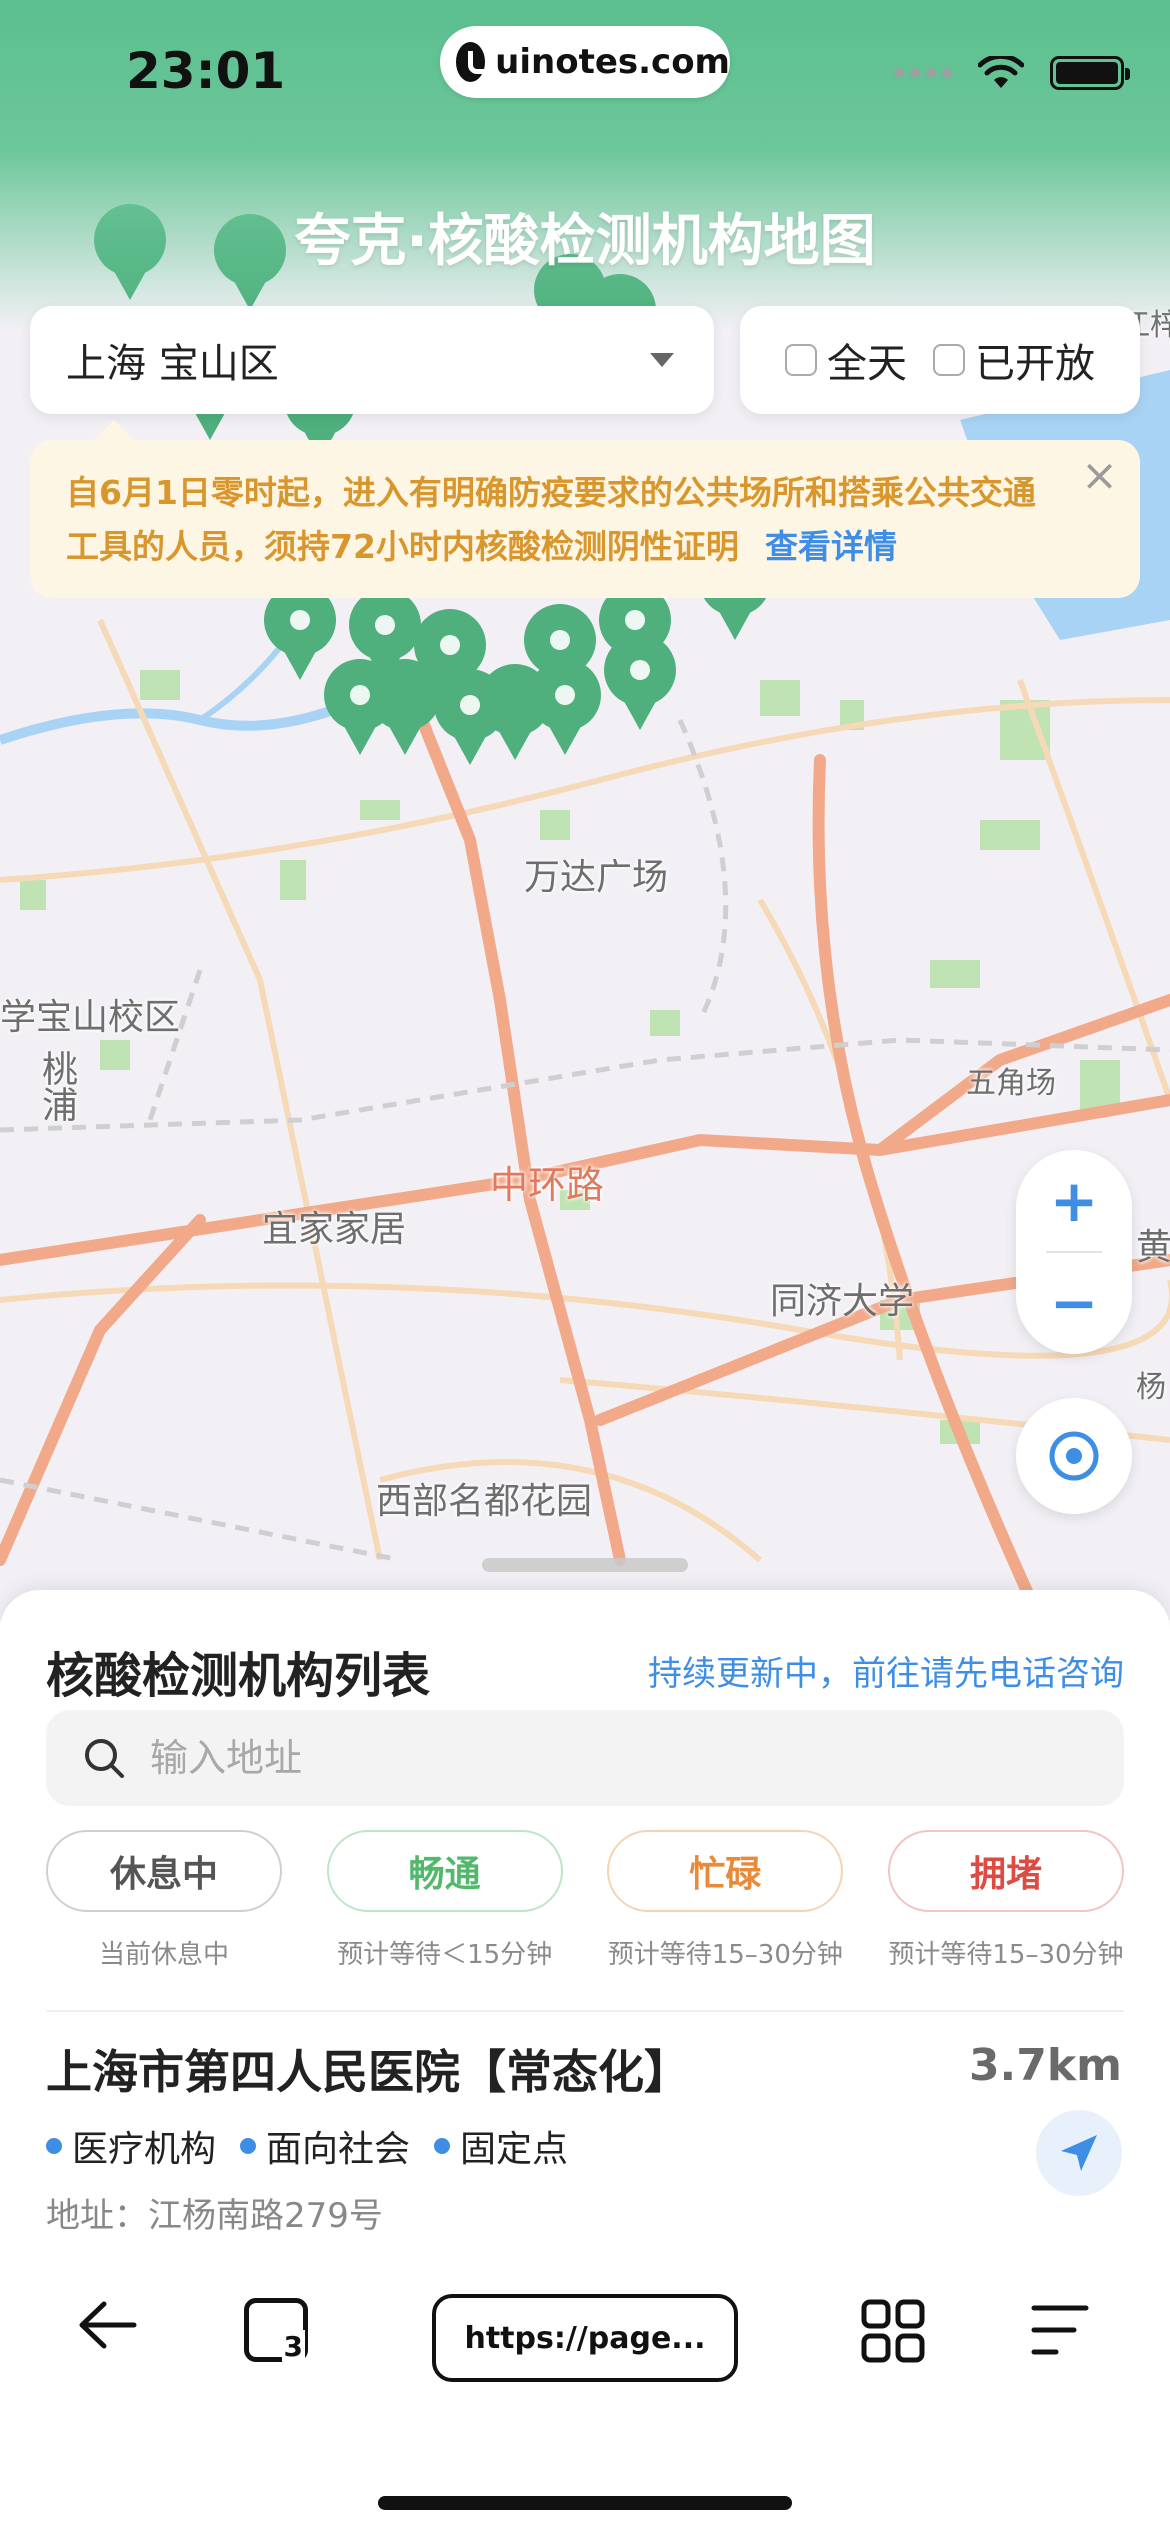  What do you see at coordinates (1090, 73) in the screenshot?
I see `battery-icon` at bounding box center [1090, 73].